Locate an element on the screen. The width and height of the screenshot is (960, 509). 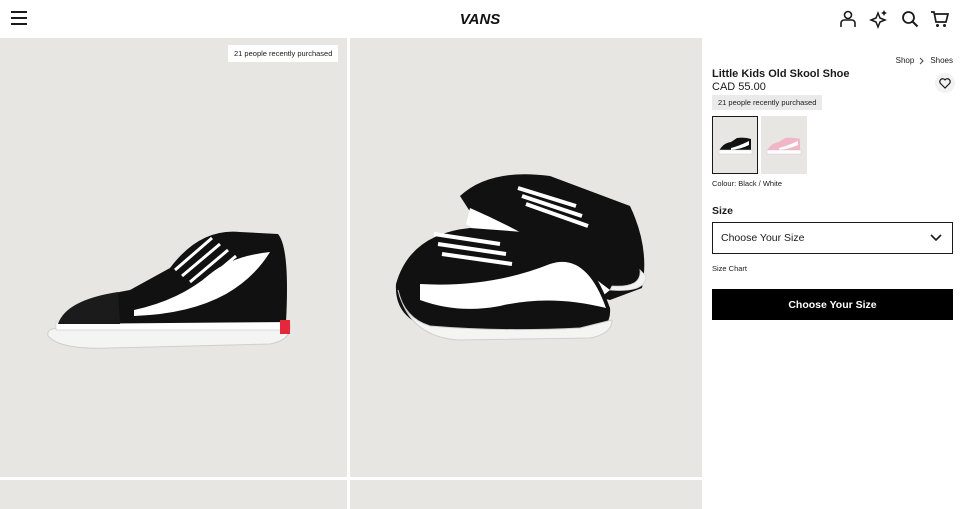
menu-icon is located at coordinates (19, 18).